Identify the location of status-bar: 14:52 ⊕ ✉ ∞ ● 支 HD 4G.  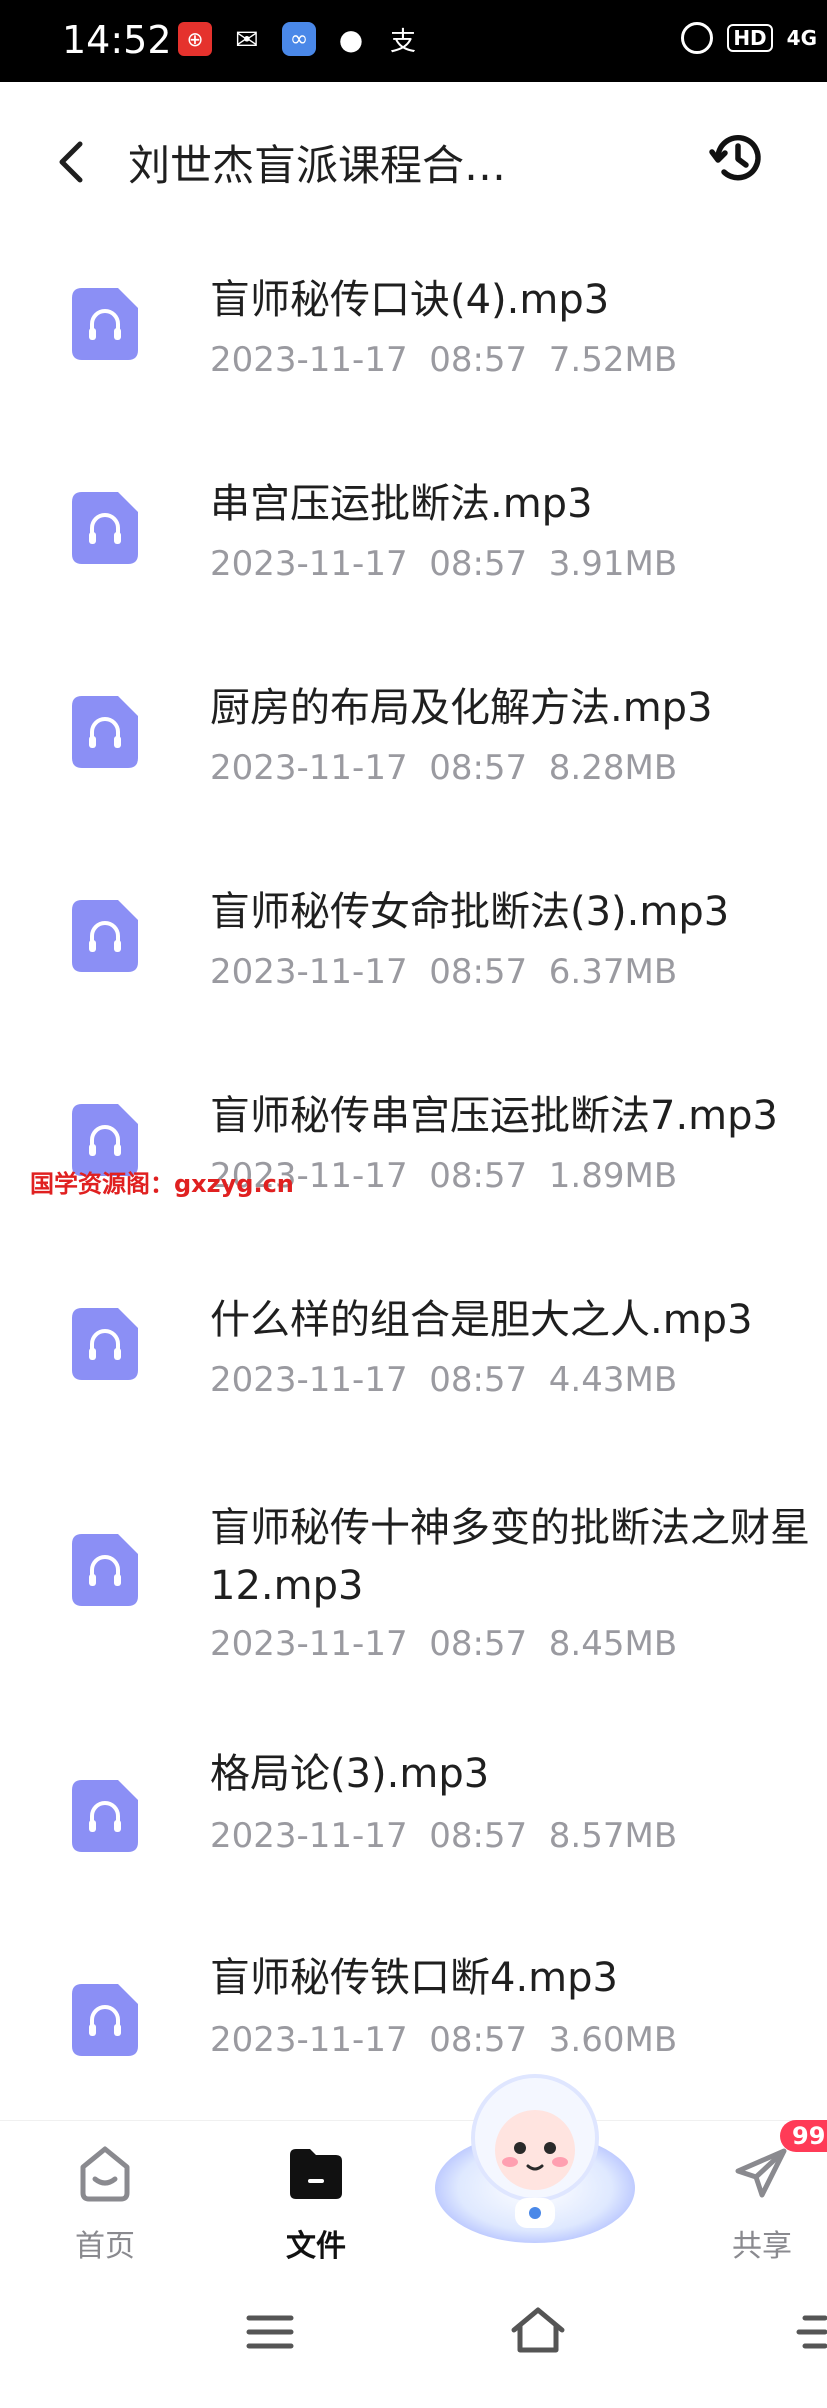
(413, 41).